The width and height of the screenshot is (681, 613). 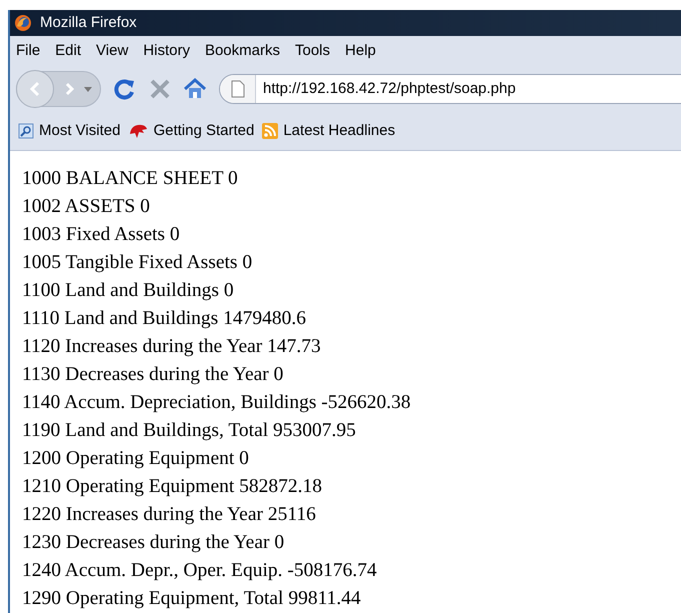 What do you see at coordinates (35, 89) in the screenshot?
I see `back-button` at bounding box center [35, 89].